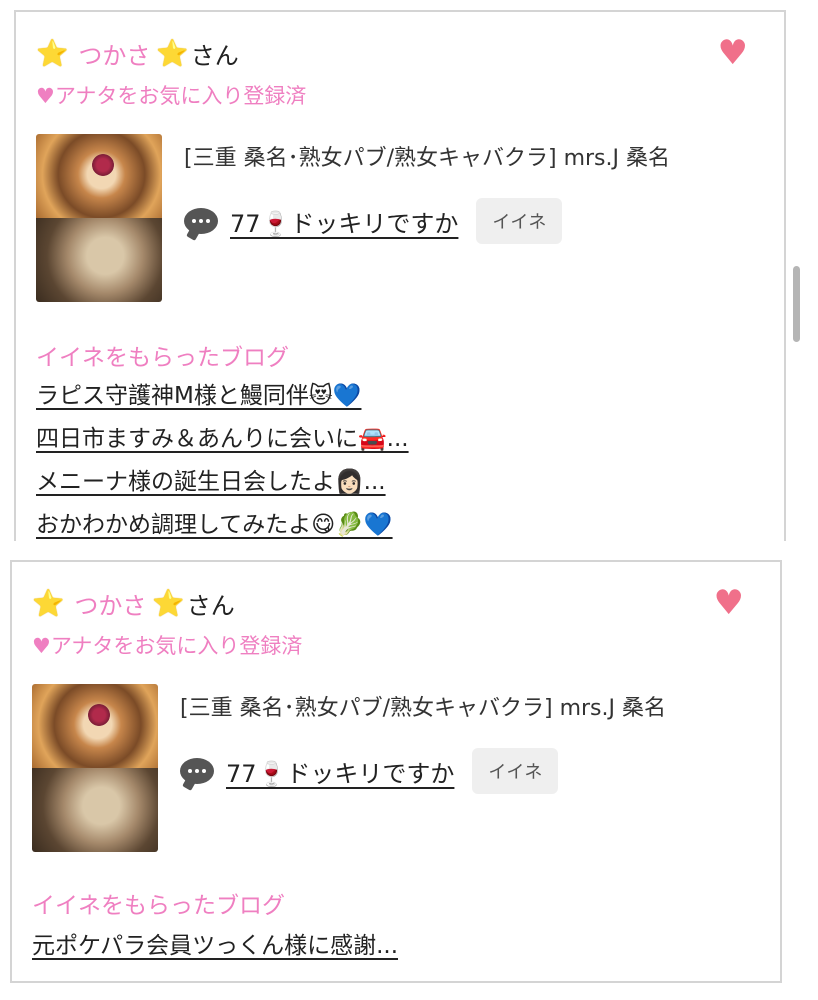  What do you see at coordinates (198, 396) in the screenshot?
I see `liked-blog-link: ラピス守護神M様と鰻同伴😻💙` at bounding box center [198, 396].